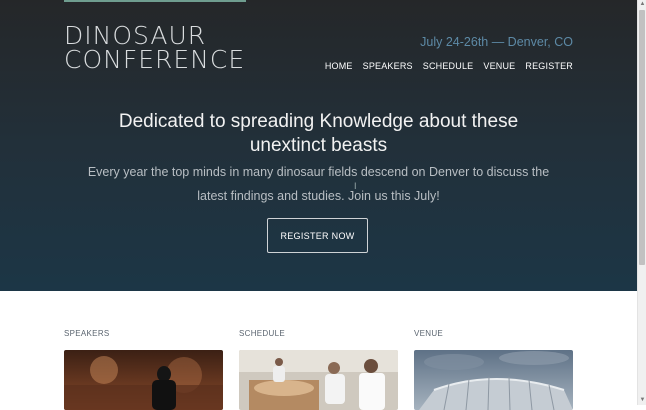 The image size is (646, 410). I want to click on speakers-column: SPEAKERS, so click(143, 369).